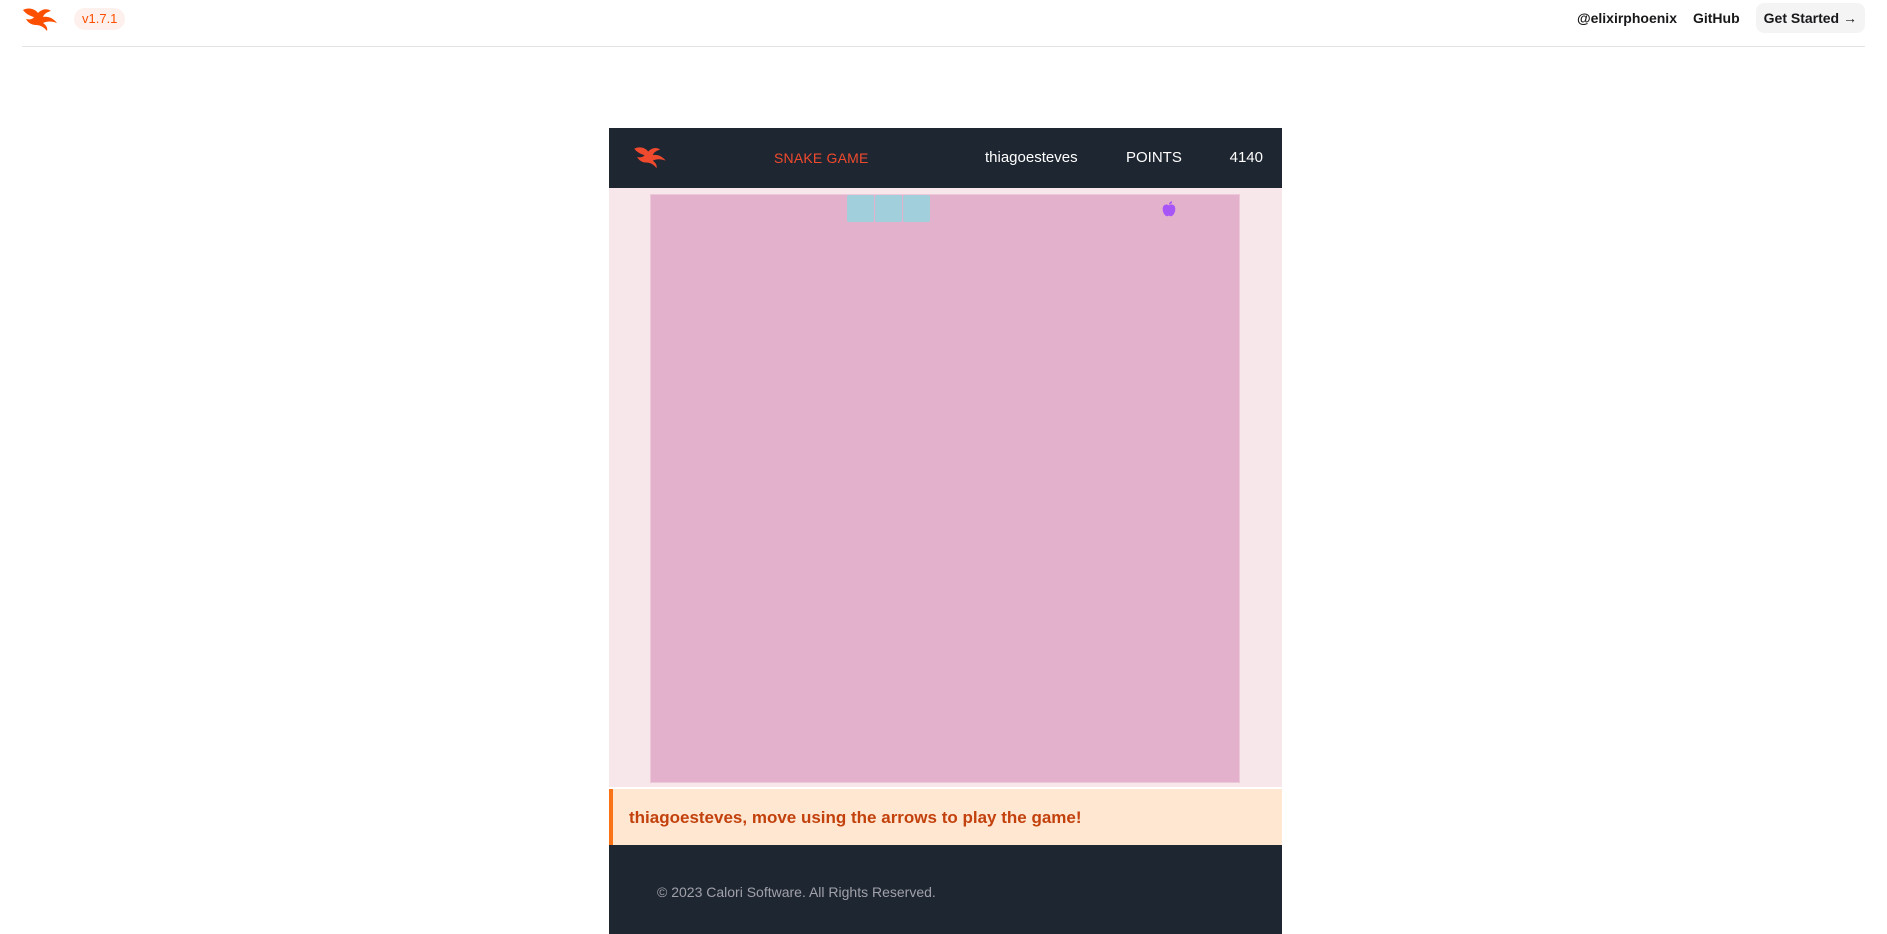  What do you see at coordinates (1716, 18) in the screenshot?
I see `github-link: GitHub` at bounding box center [1716, 18].